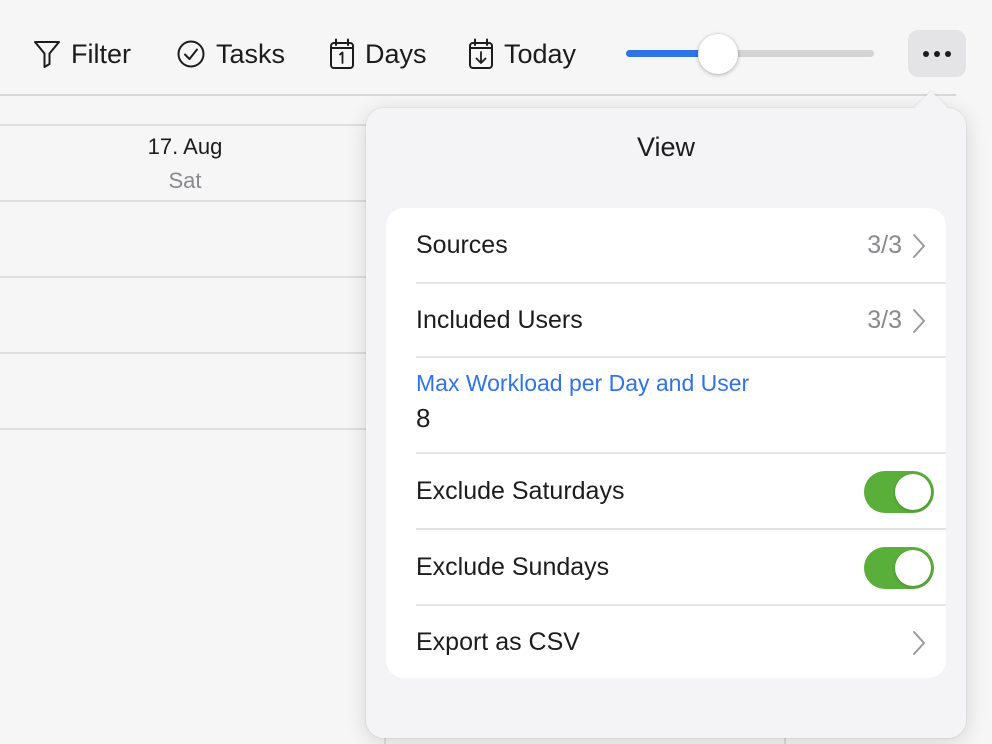  Describe the element at coordinates (185, 146) in the screenshot. I see `day-date-label: 17. Aug` at that location.